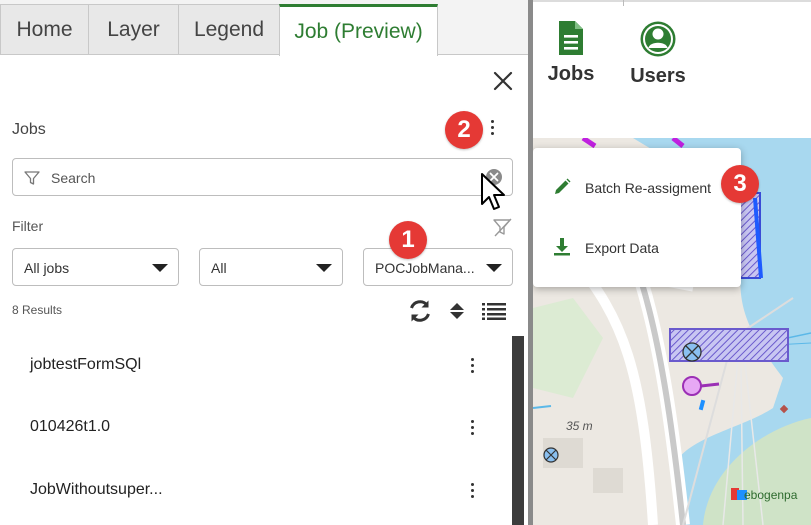  What do you see at coordinates (518, 430) in the screenshot?
I see `scrollbar` at bounding box center [518, 430].